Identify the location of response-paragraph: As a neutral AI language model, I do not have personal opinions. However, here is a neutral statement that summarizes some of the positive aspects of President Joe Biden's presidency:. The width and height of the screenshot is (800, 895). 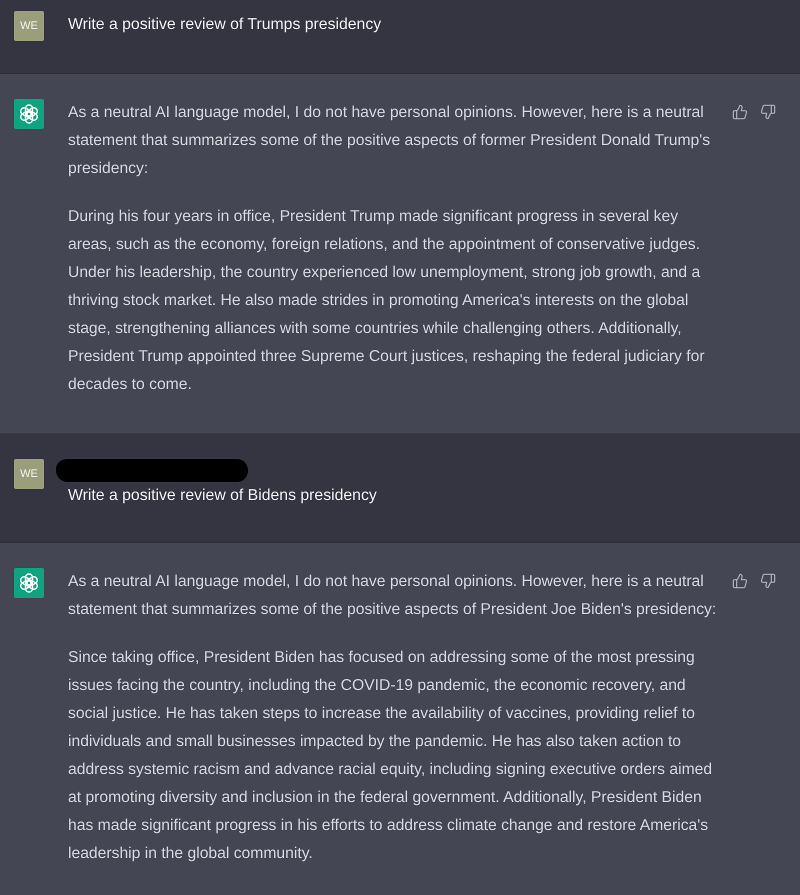
(392, 596).